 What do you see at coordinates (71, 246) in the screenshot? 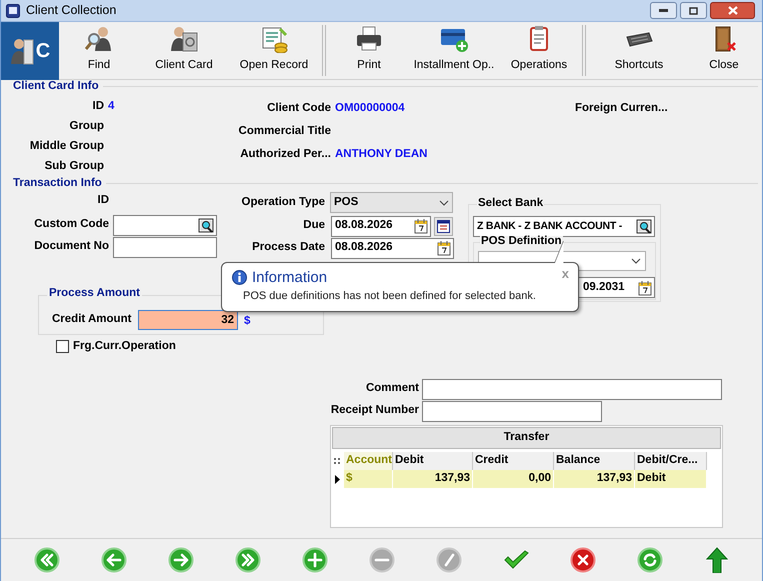
I see `field-label: Document No` at bounding box center [71, 246].